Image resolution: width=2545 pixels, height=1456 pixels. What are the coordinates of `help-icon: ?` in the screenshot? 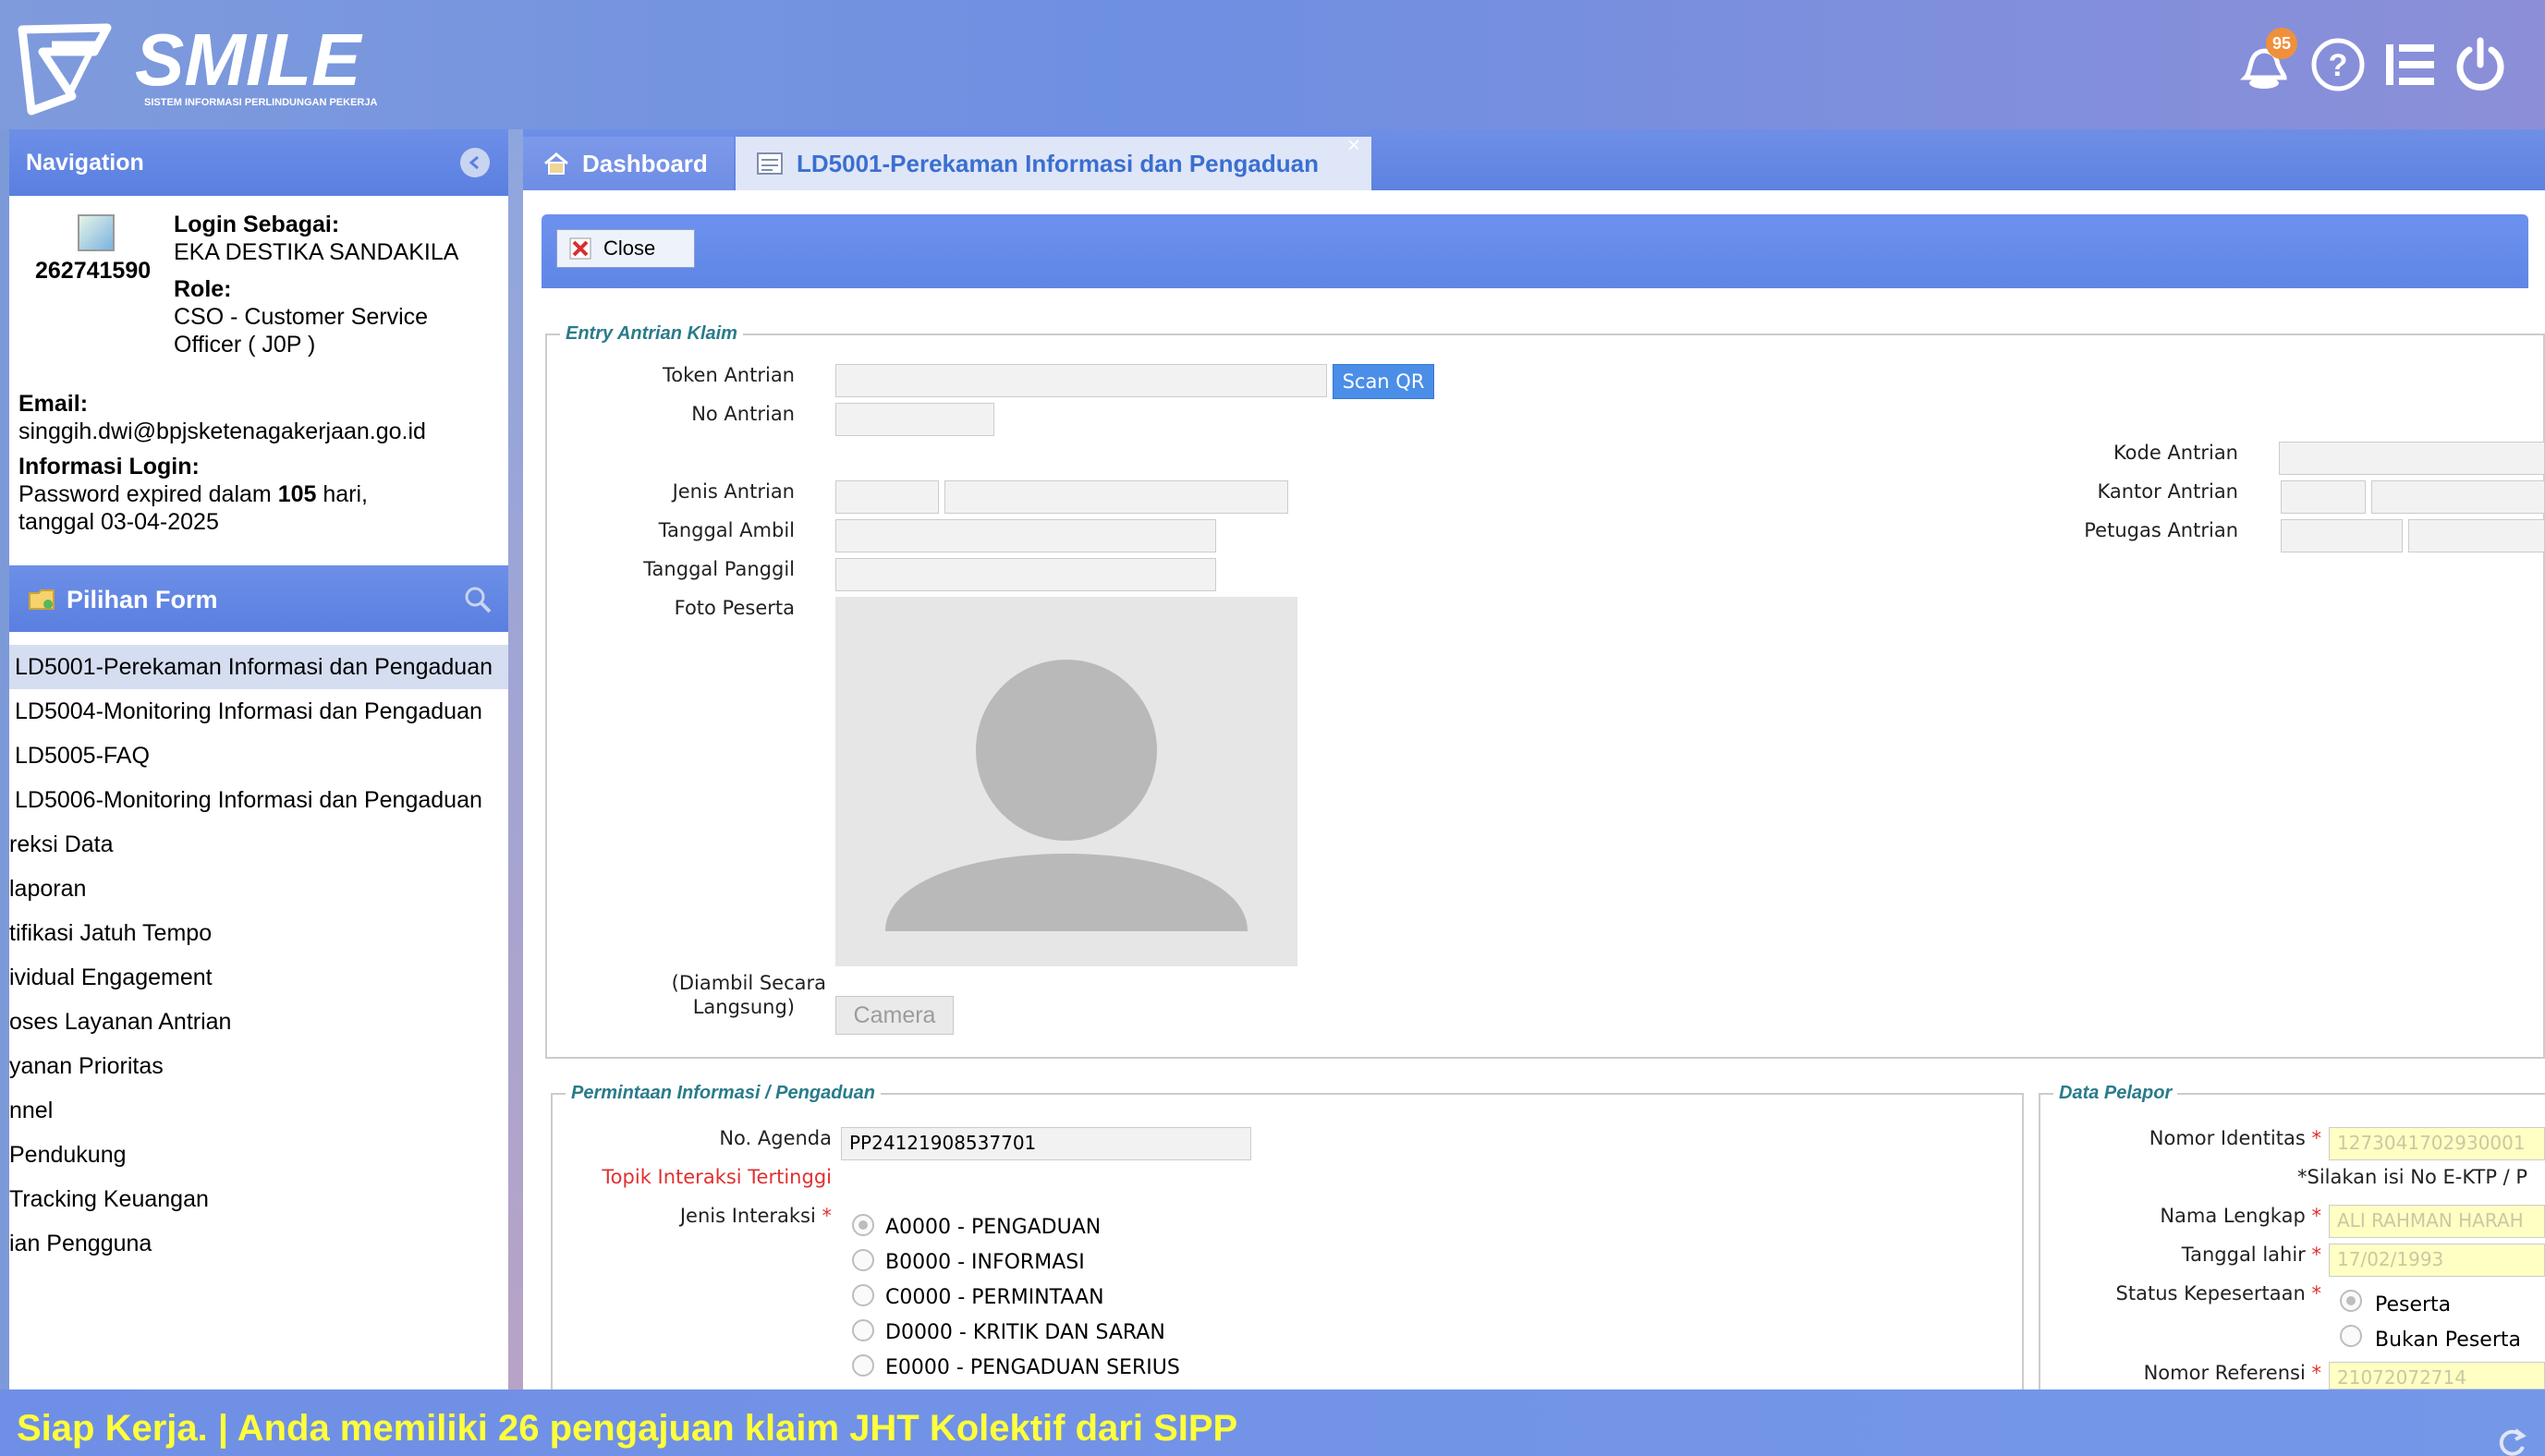 It's located at (2338, 64).